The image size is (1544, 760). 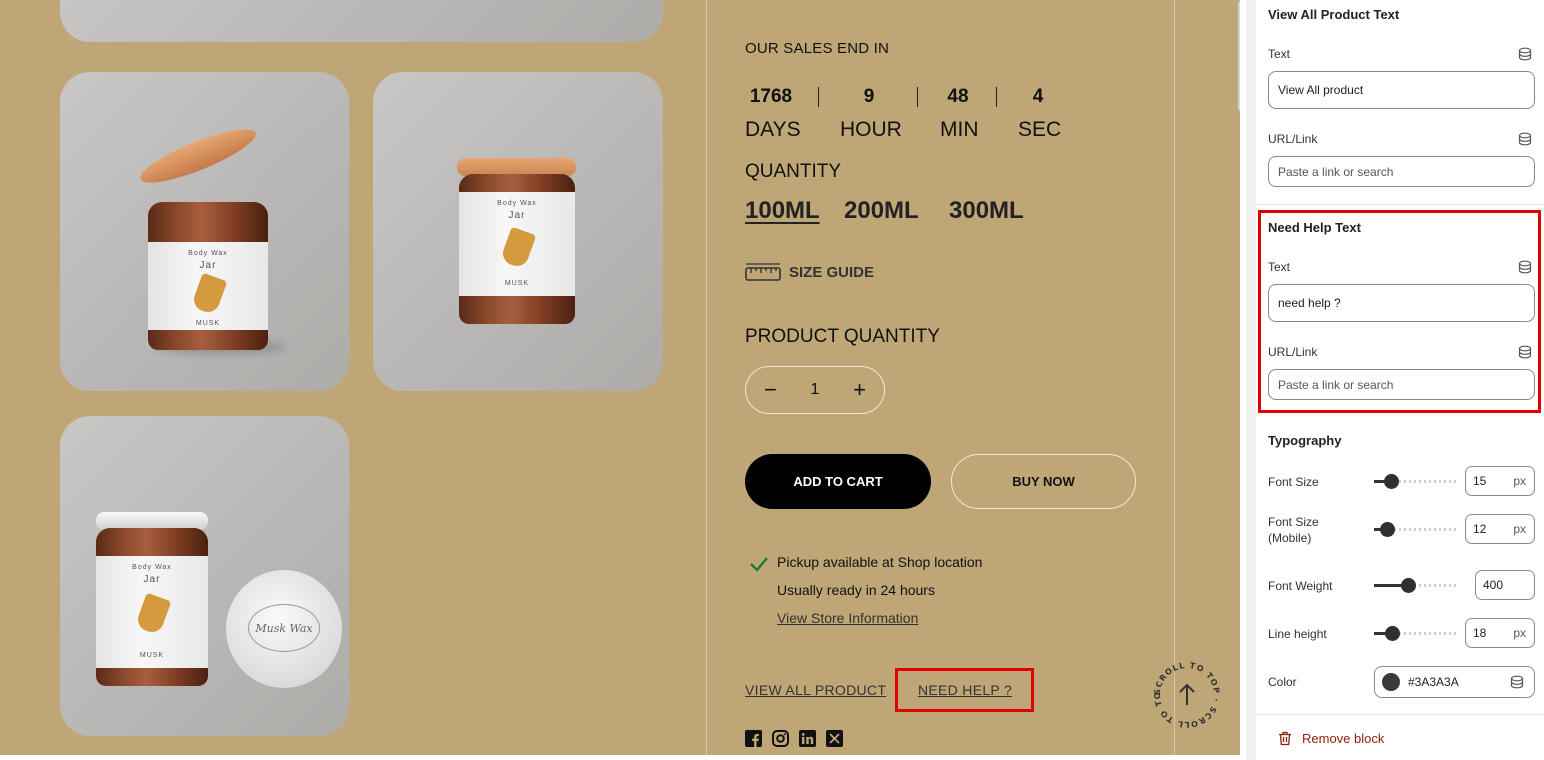 What do you see at coordinates (1038, 96) in the screenshot?
I see `countdown-sec-value: 4` at bounding box center [1038, 96].